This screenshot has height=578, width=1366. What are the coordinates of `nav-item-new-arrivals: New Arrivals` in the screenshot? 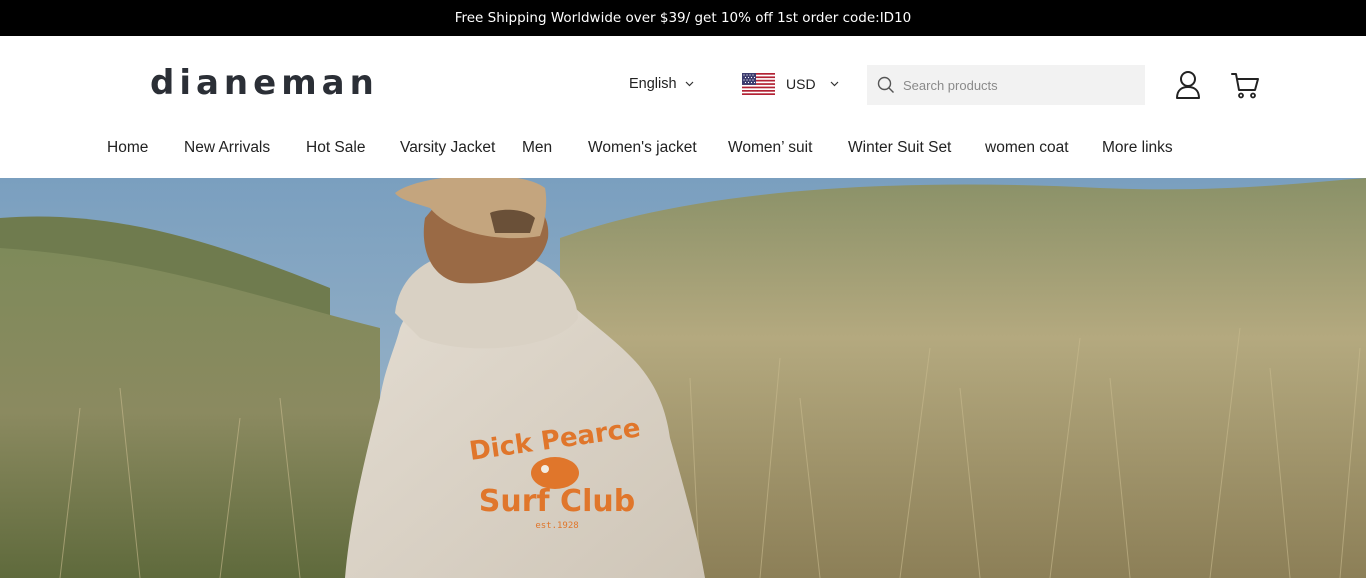 It's located at (245, 148).